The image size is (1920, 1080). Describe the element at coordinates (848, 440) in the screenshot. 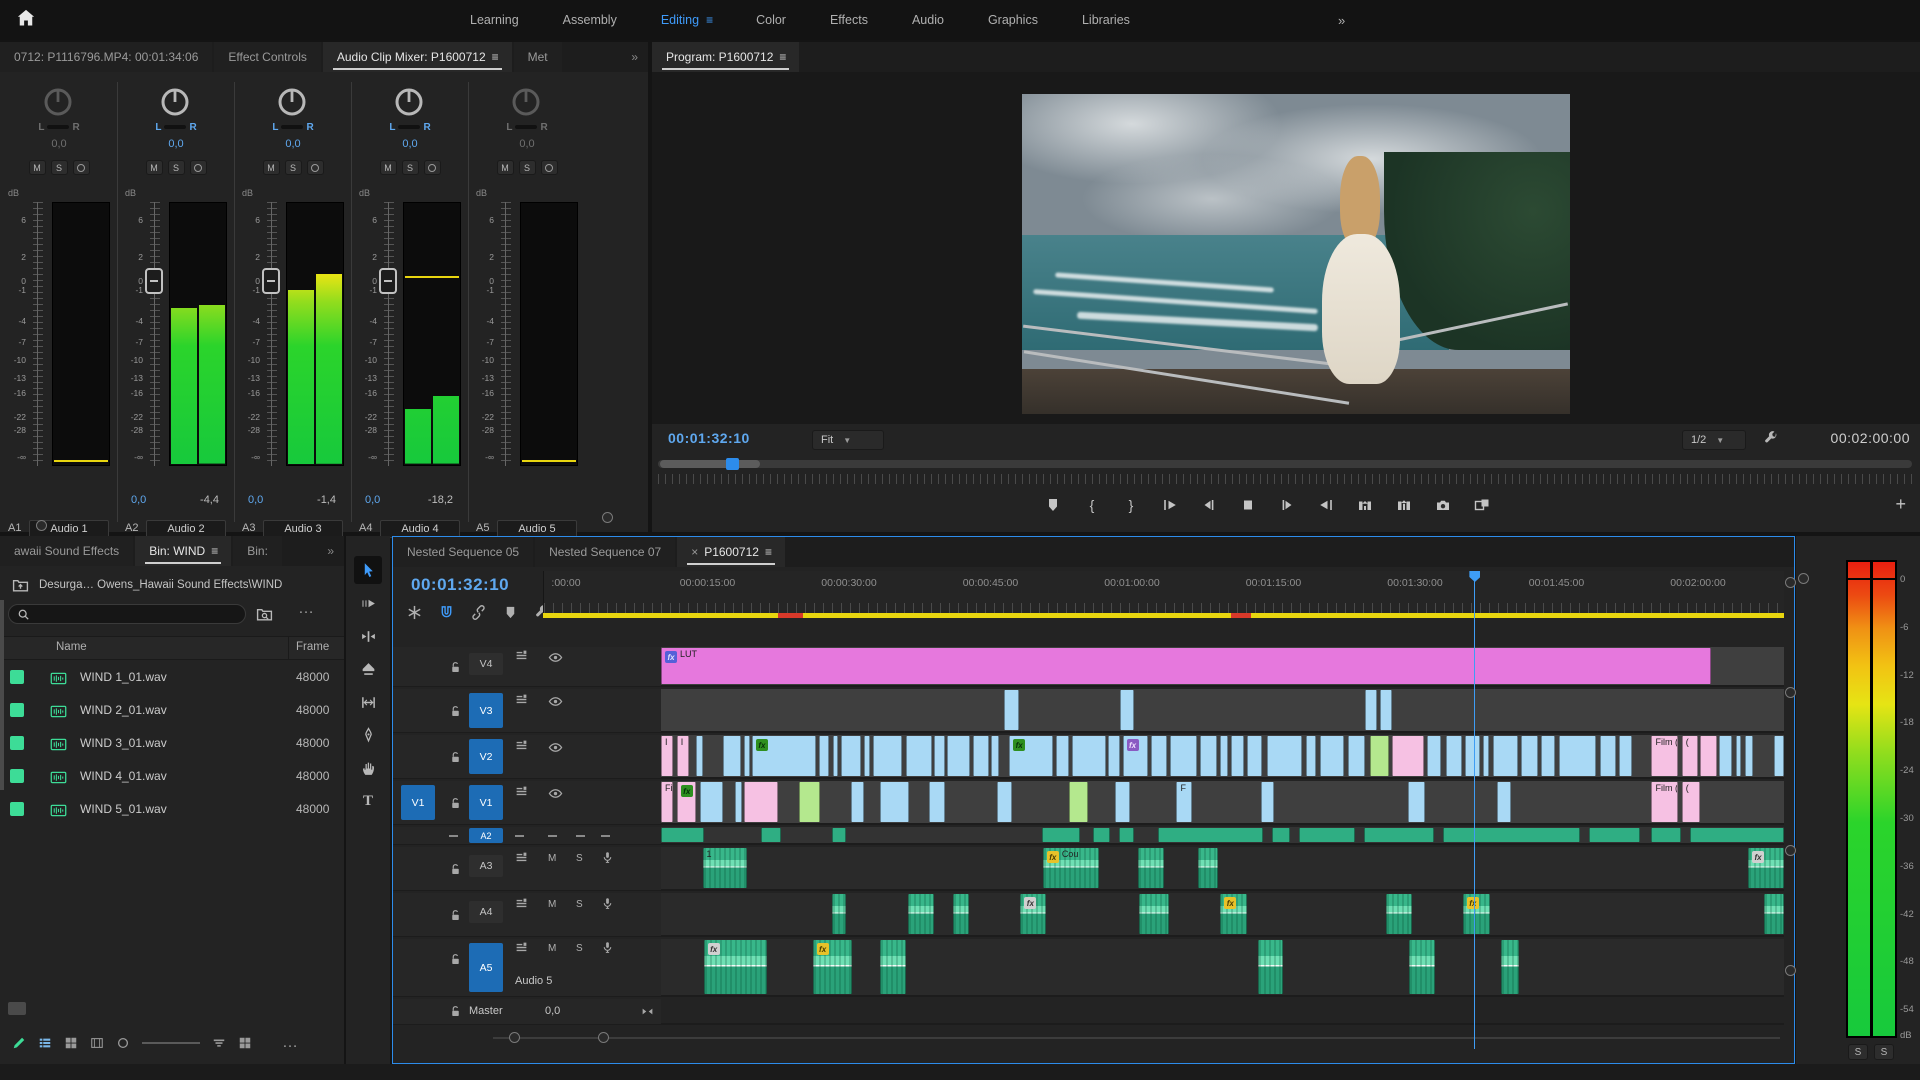

I see `zoom-level-select: Fit ▼` at that location.